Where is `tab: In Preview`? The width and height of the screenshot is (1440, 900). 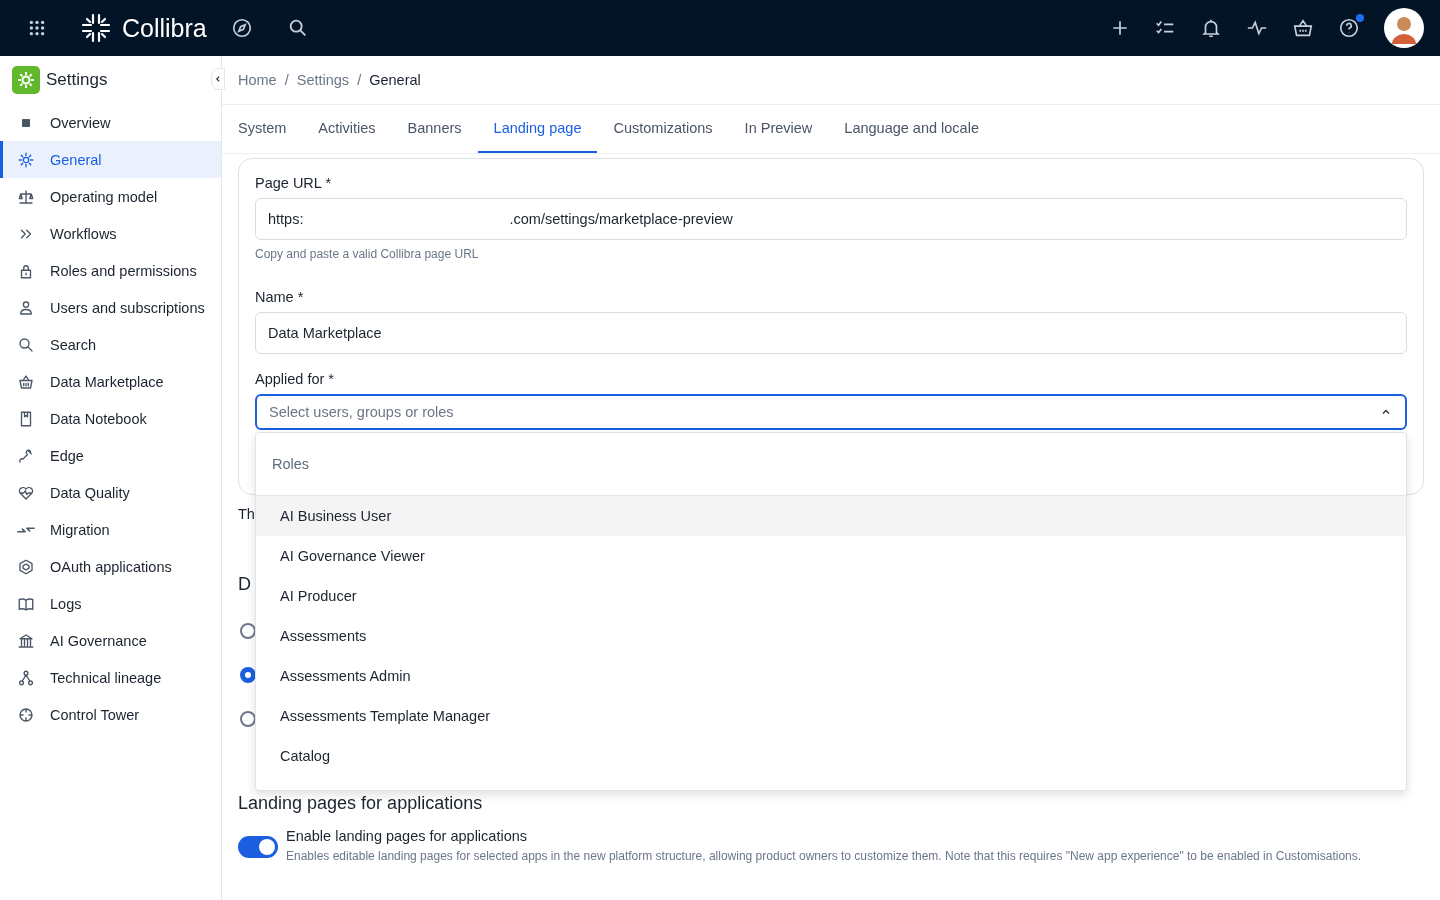 tab: In Preview is located at coordinates (778, 129).